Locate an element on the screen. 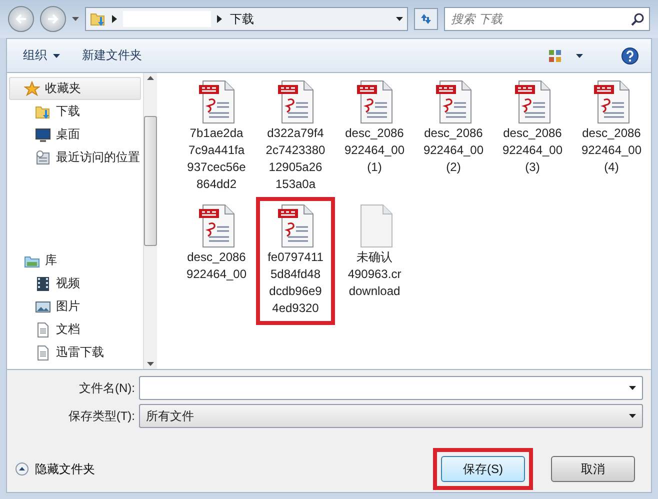 Image resolution: width=658 pixels, height=499 pixels. new-folder-button: 新建文件夹 is located at coordinates (112, 55).